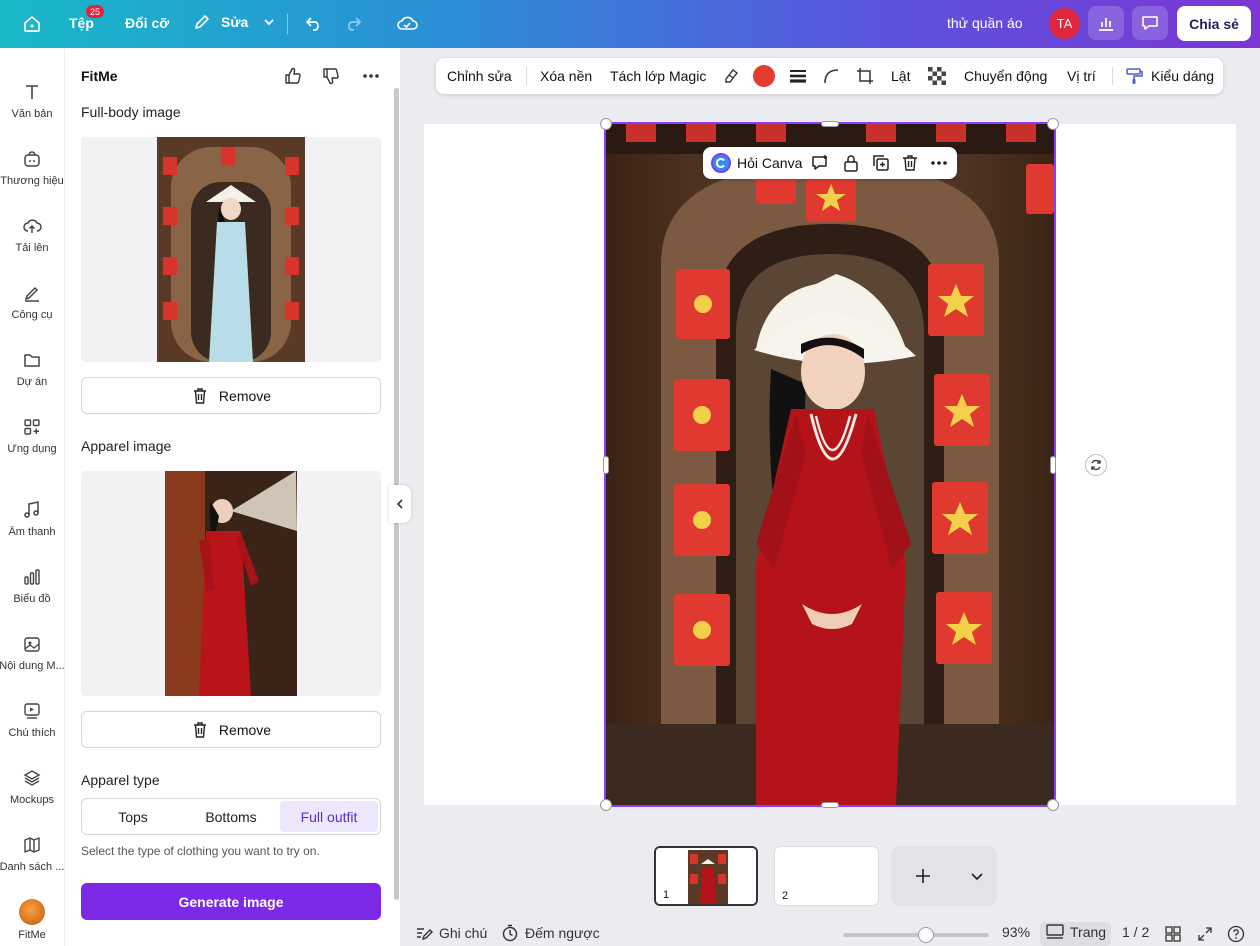 The width and height of the screenshot is (1260, 946). I want to click on trash-icon, so click(199, 729).